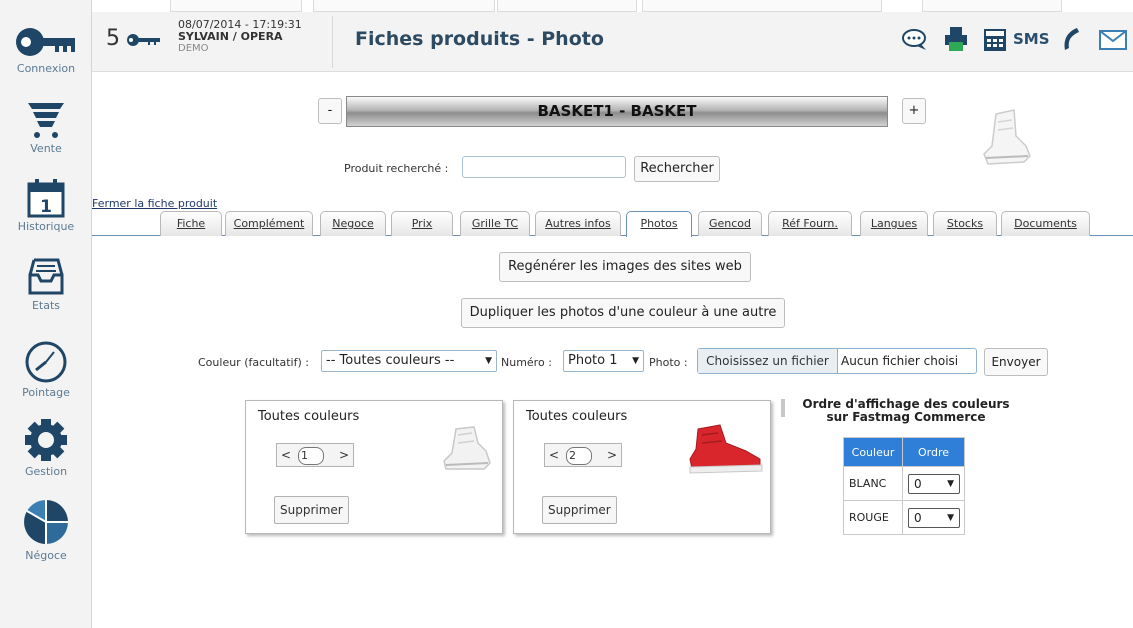  What do you see at coordinates (625, 267) in the screenshot?
I see `regenerate-images-button: Regénérer les images des sites web` at bounding box center [625, 267].